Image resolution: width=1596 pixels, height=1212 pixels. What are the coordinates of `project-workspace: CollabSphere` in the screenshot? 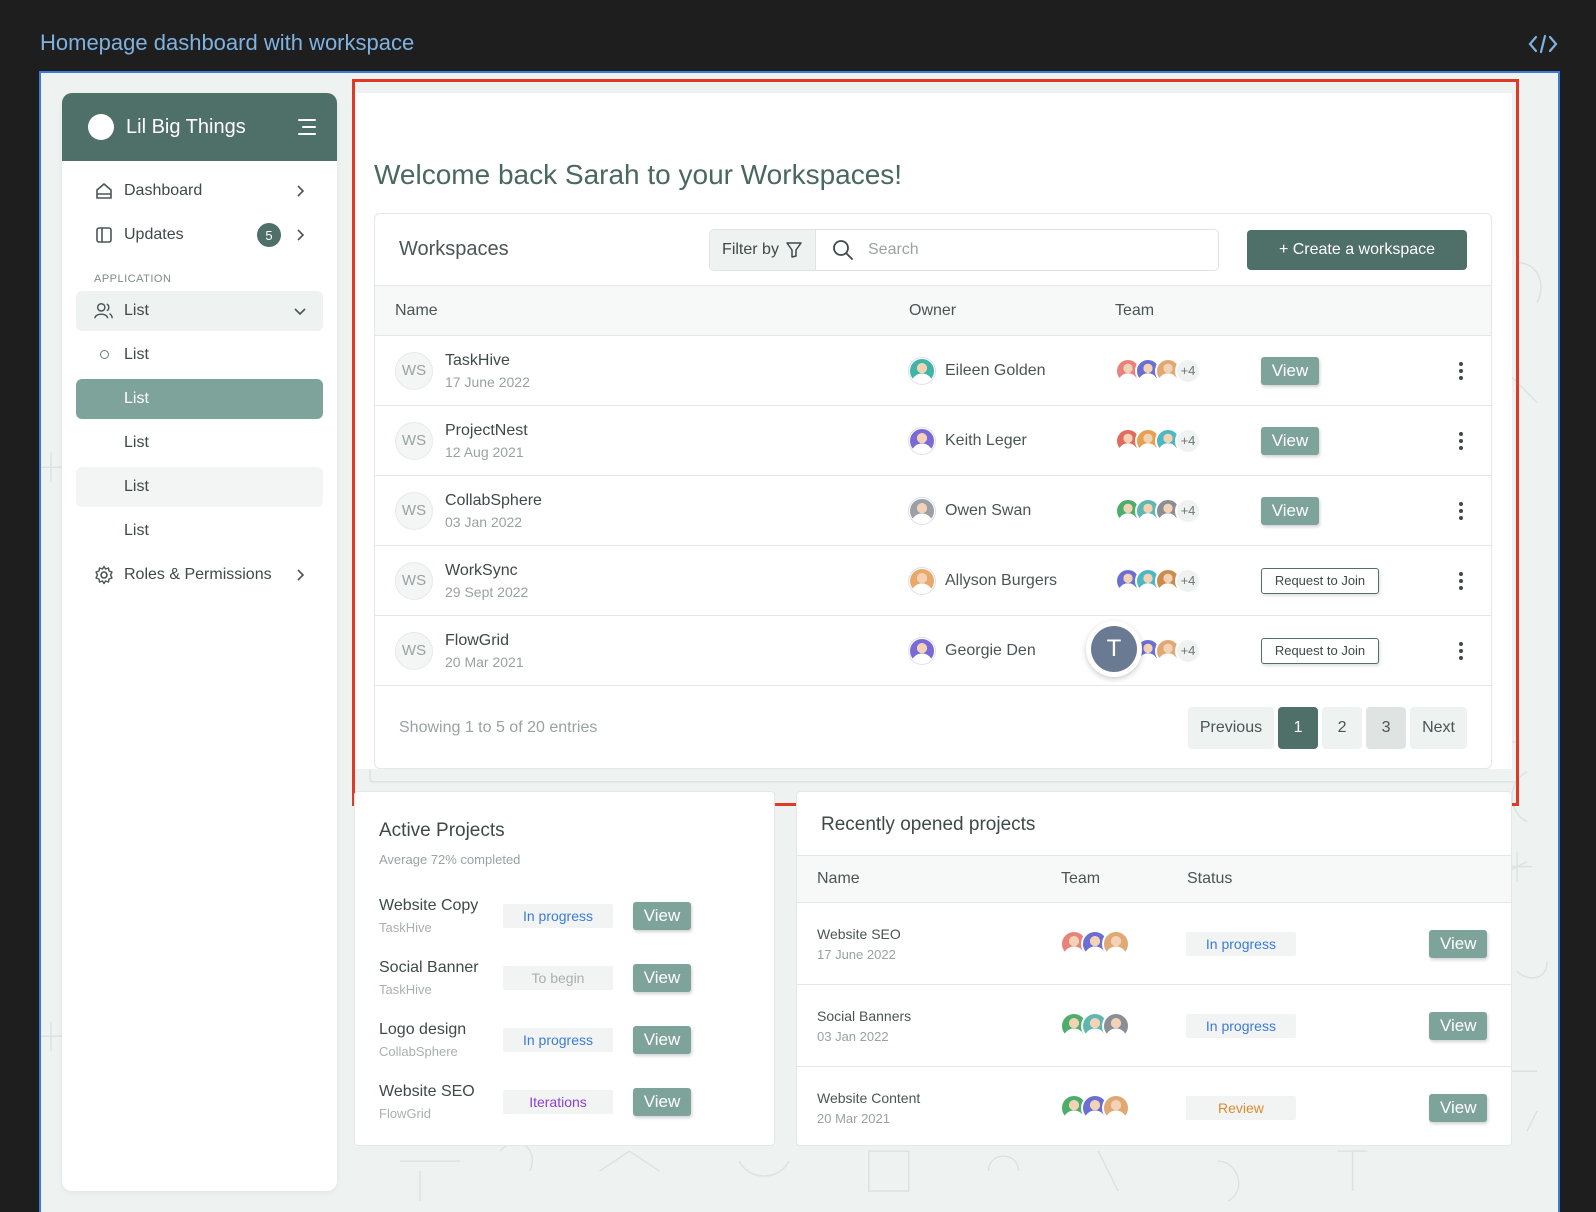 It's located at (418, 1051).